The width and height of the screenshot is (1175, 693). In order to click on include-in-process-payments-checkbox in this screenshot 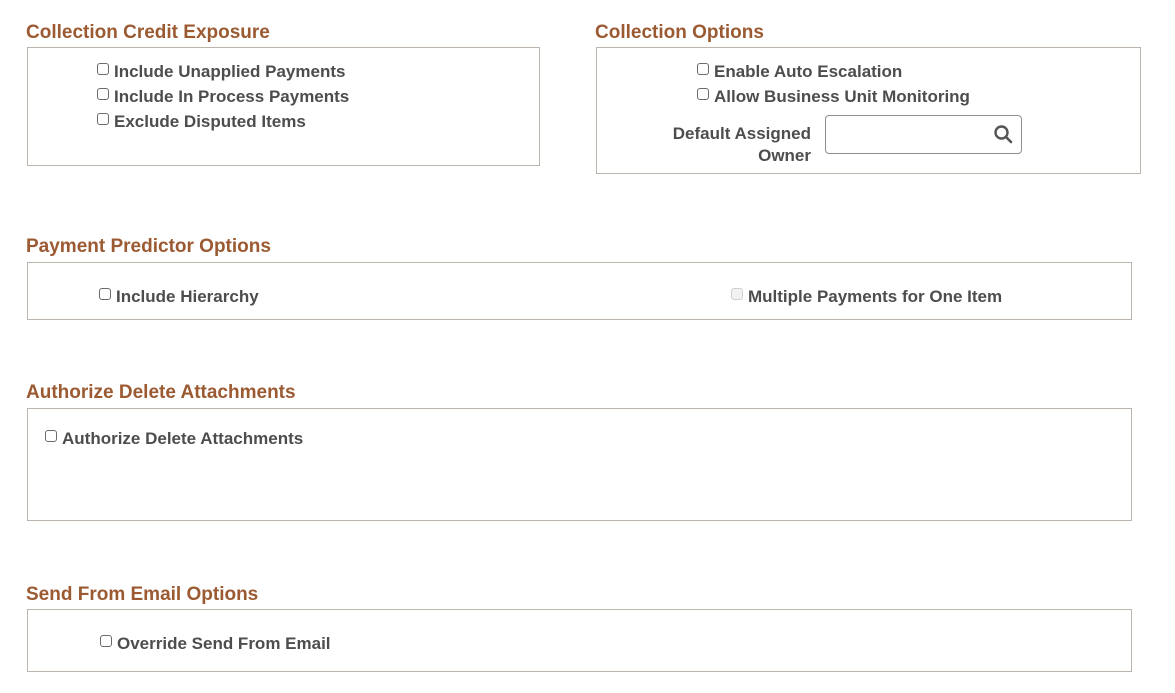, I will do `click(103, 94)`.